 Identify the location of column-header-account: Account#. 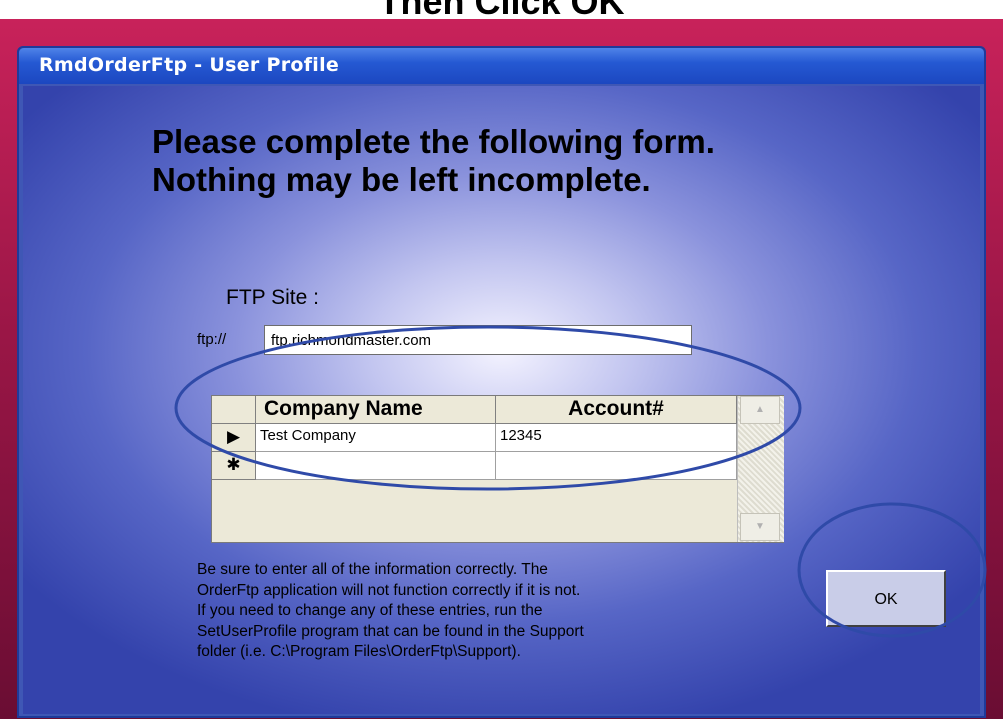
(616, 410).